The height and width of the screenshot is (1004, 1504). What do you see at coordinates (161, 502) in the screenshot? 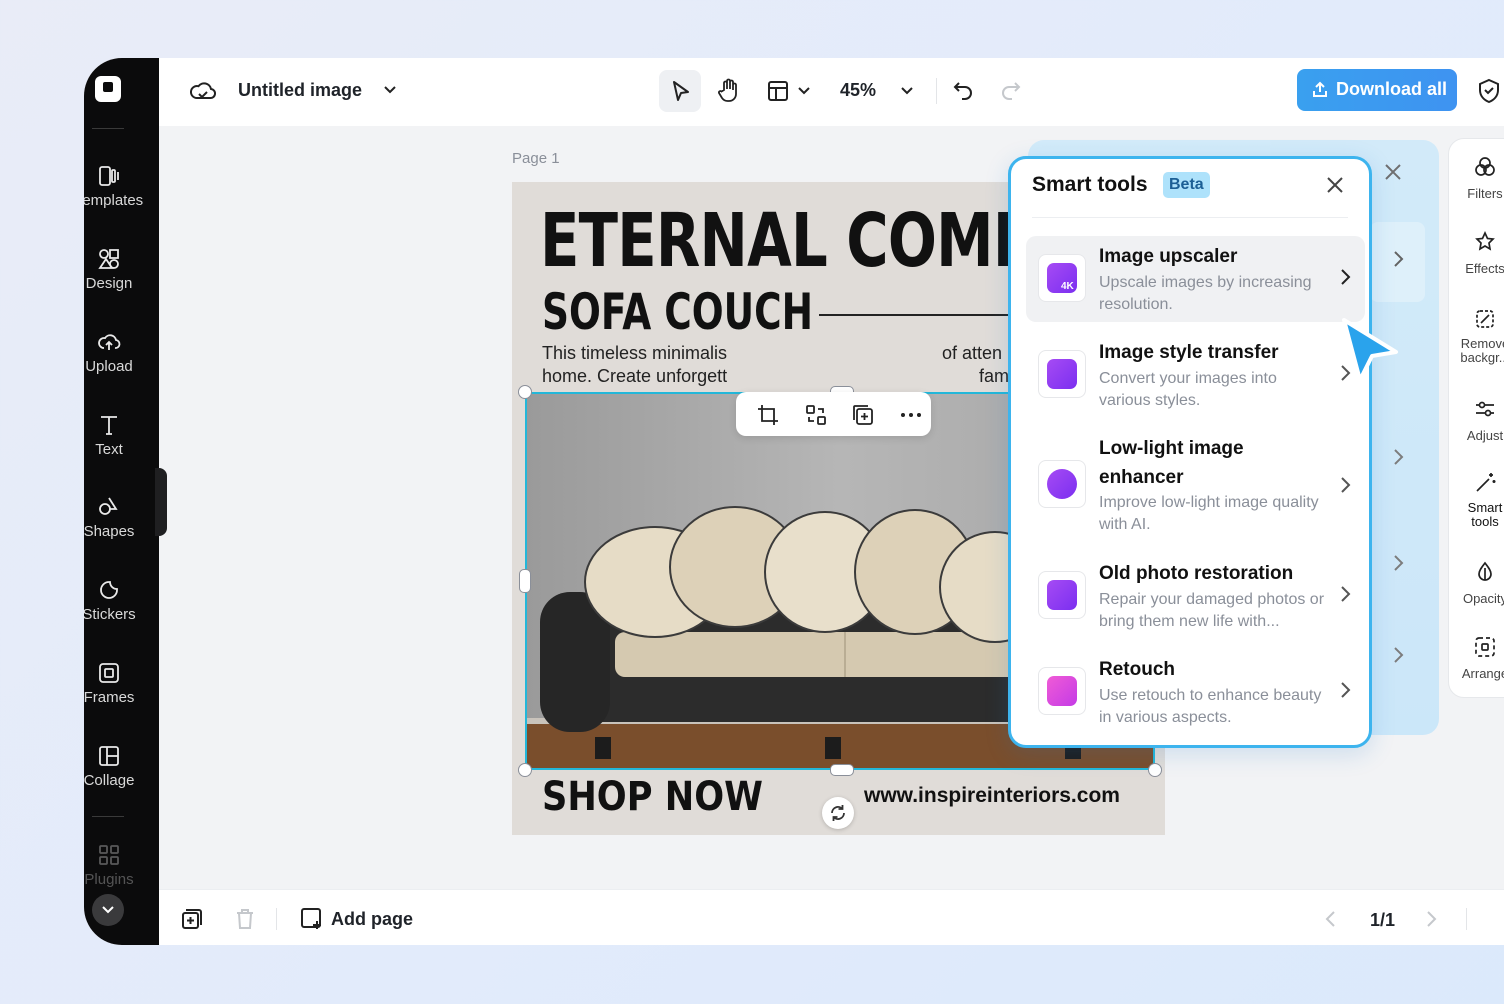
I see `rail-collapse-tab` at bounding box center [161, 502].